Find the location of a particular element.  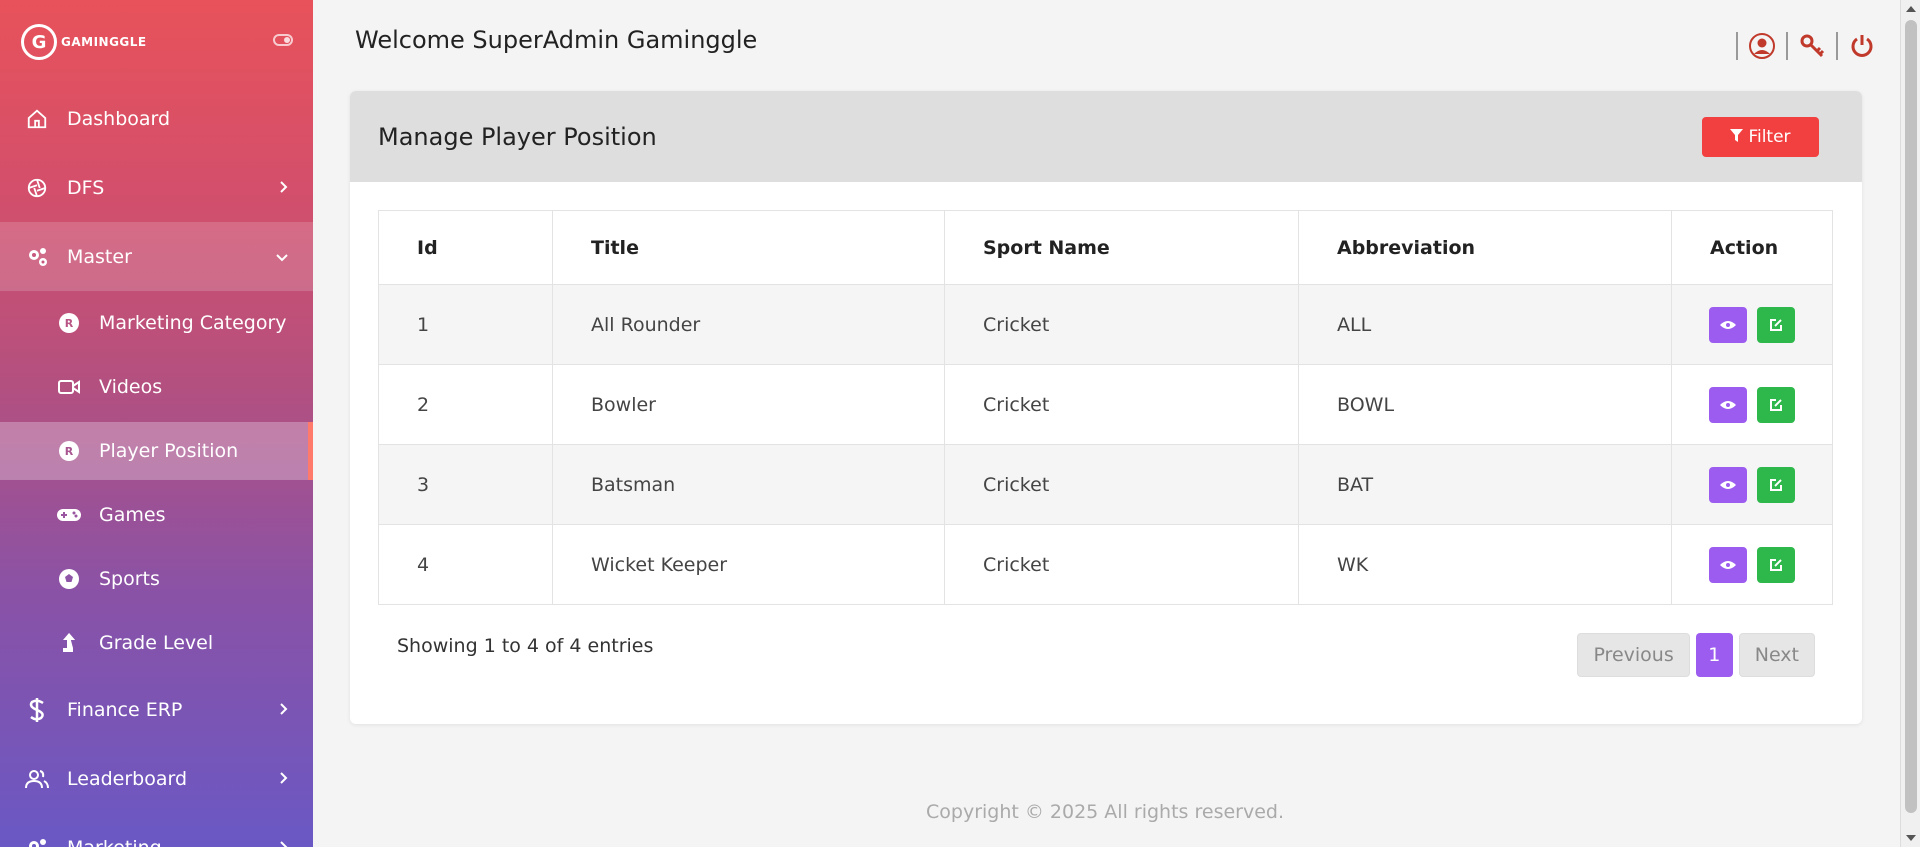

sidebar-item-finance-erp: Finance ERP is located at coordinates (156, 709).